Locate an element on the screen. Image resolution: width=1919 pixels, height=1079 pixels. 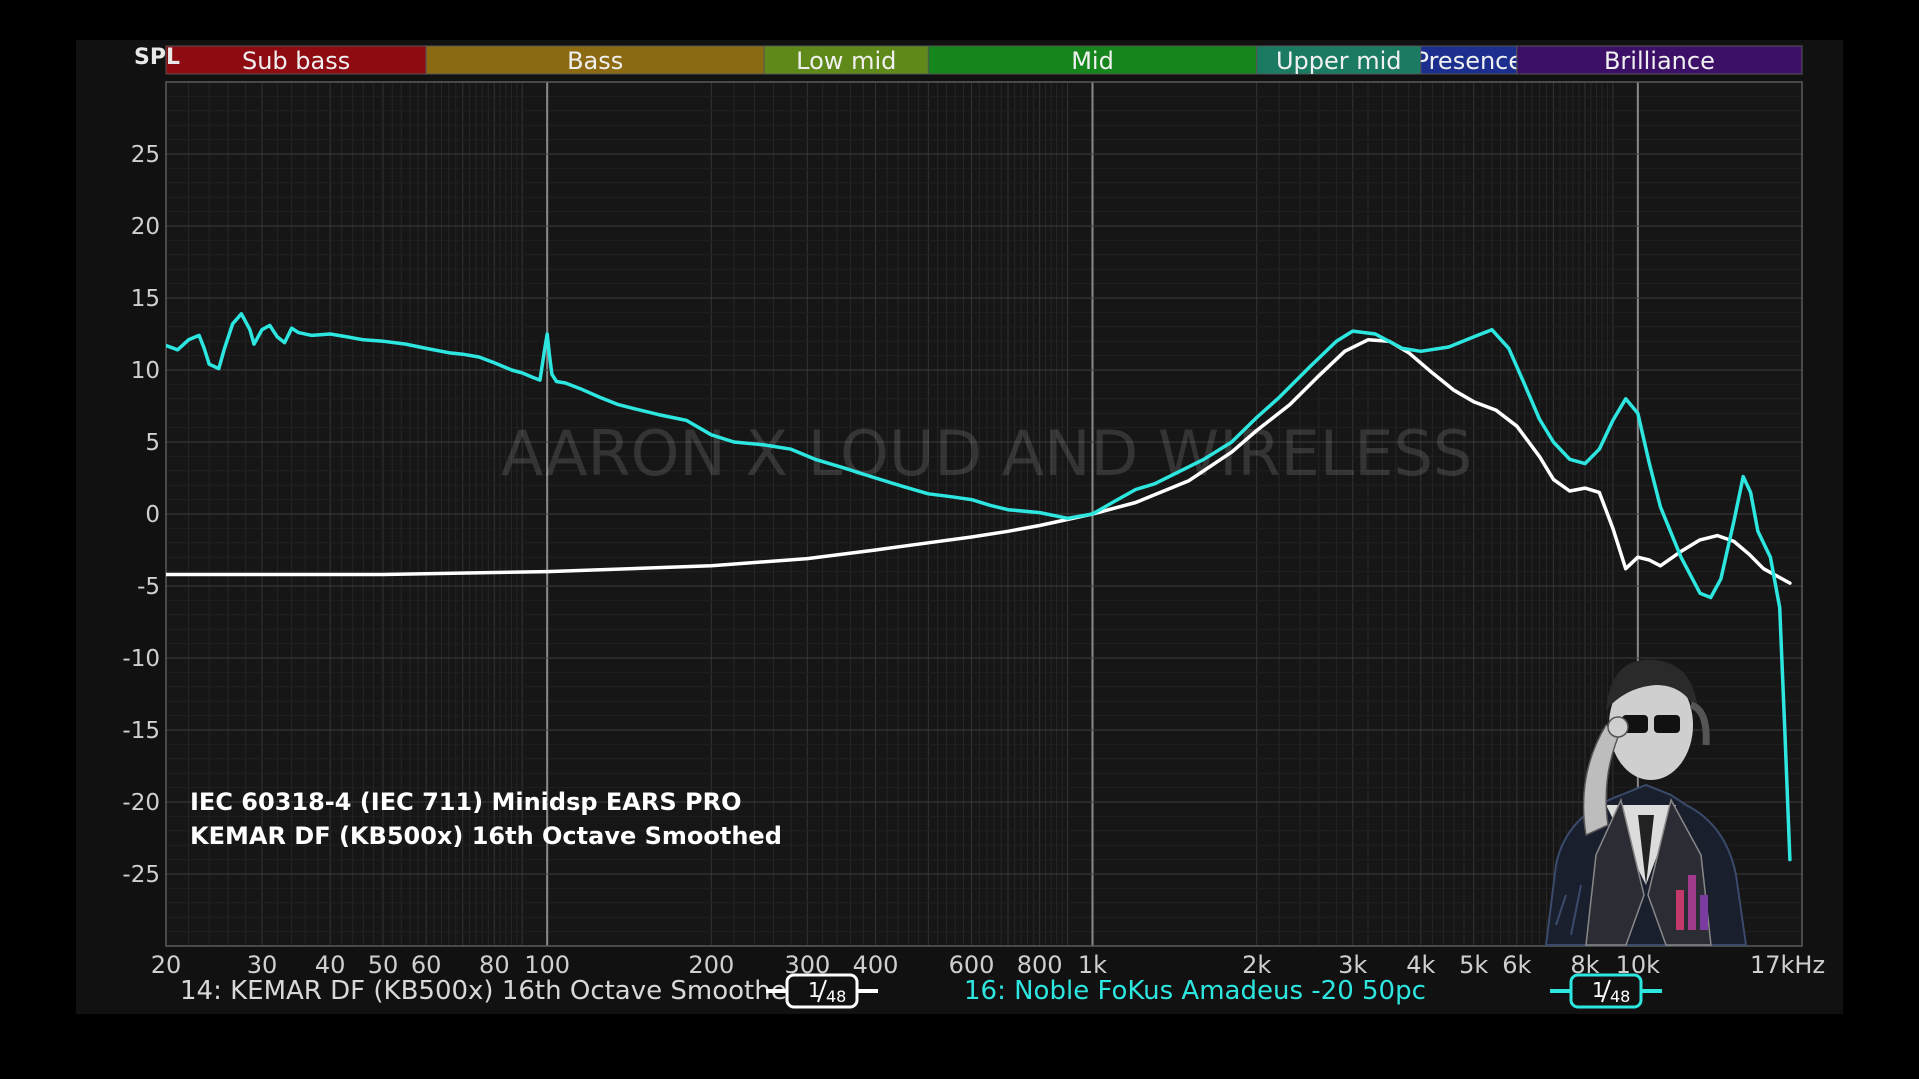
measurement-note-2: KEMAR DF (KB500x) 16th Octave Smoothed is located at coordinates (486, 836).